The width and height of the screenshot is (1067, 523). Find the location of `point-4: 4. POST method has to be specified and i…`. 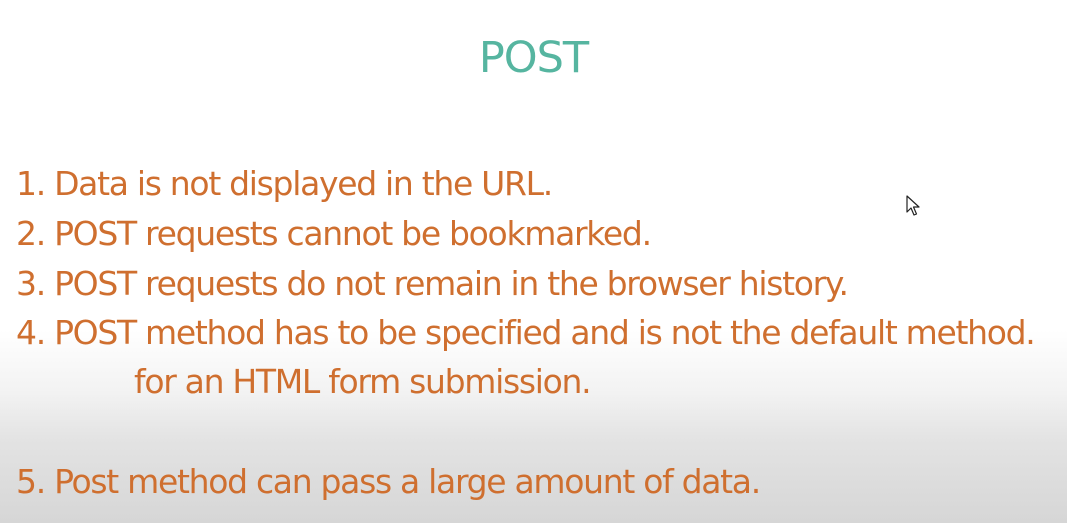

point-4: 4. POST method has to be specified and i… is located at coordinates (526, 332).